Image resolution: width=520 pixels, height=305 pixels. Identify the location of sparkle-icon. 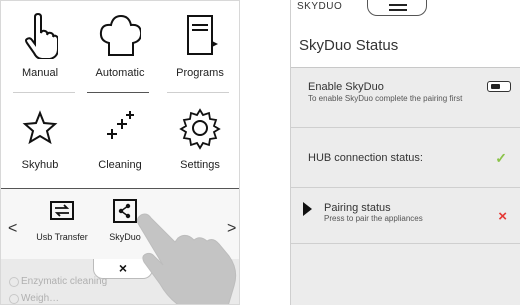
(120, 128).